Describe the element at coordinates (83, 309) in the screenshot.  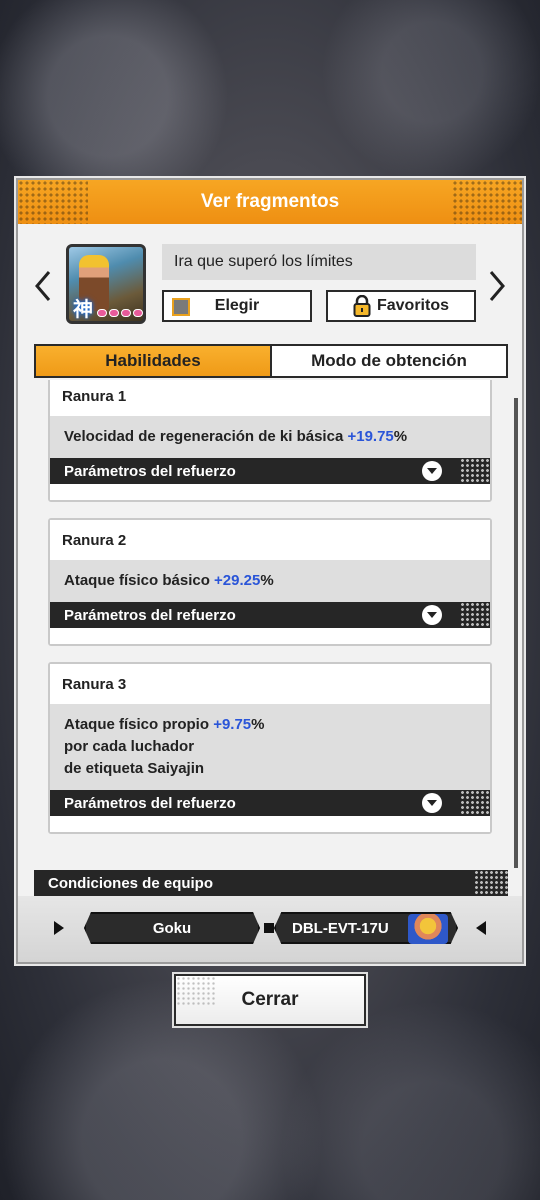
I see `god-badge-icon: 神` at that location.